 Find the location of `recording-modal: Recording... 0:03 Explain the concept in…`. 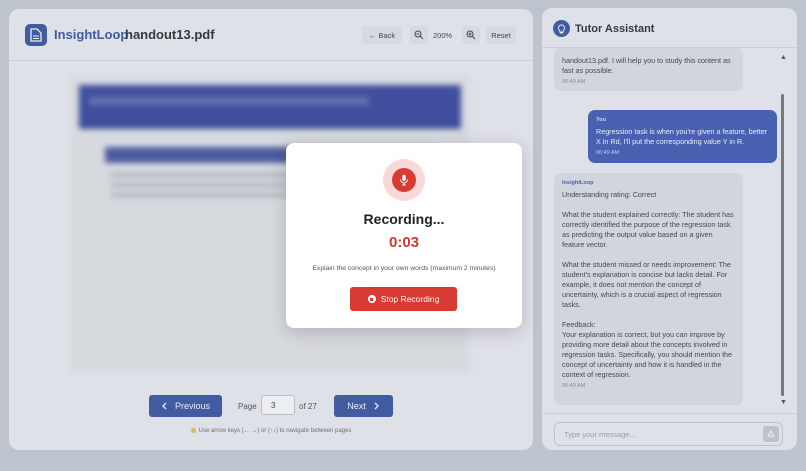

recording-modal: Recording... 0:03 Explain the concept in… is located at coordinates (404, 235).